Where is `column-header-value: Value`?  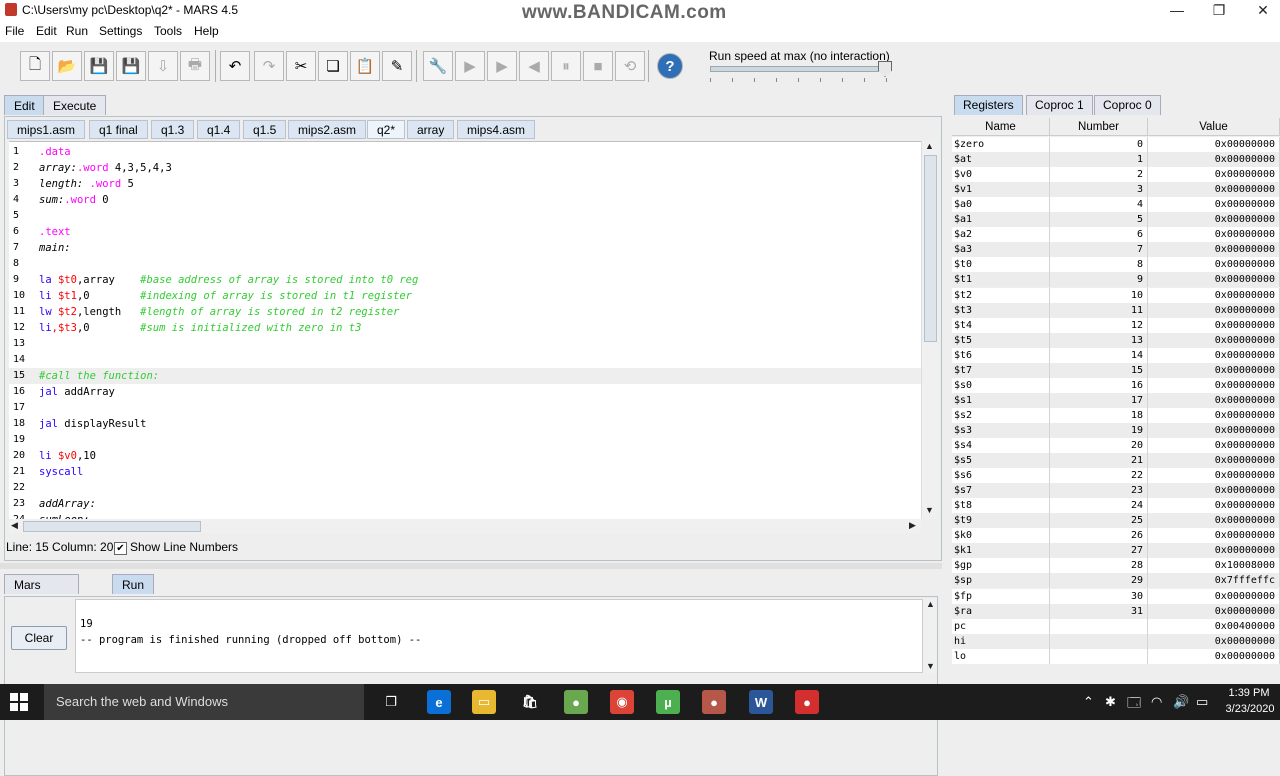 column-header-value: Value is located at coordinates (1214, 127).